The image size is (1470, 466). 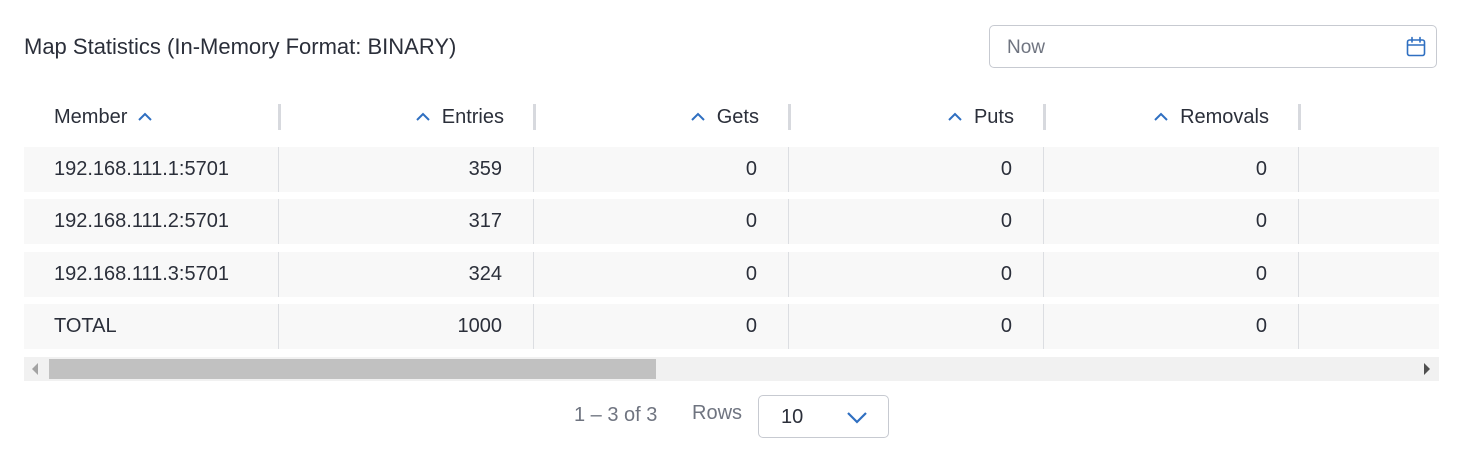 What do you see at coordinates (35, 369) in the screenshot?
I see `scroll-left-arrow-icon` at bounding box center [35, 369].